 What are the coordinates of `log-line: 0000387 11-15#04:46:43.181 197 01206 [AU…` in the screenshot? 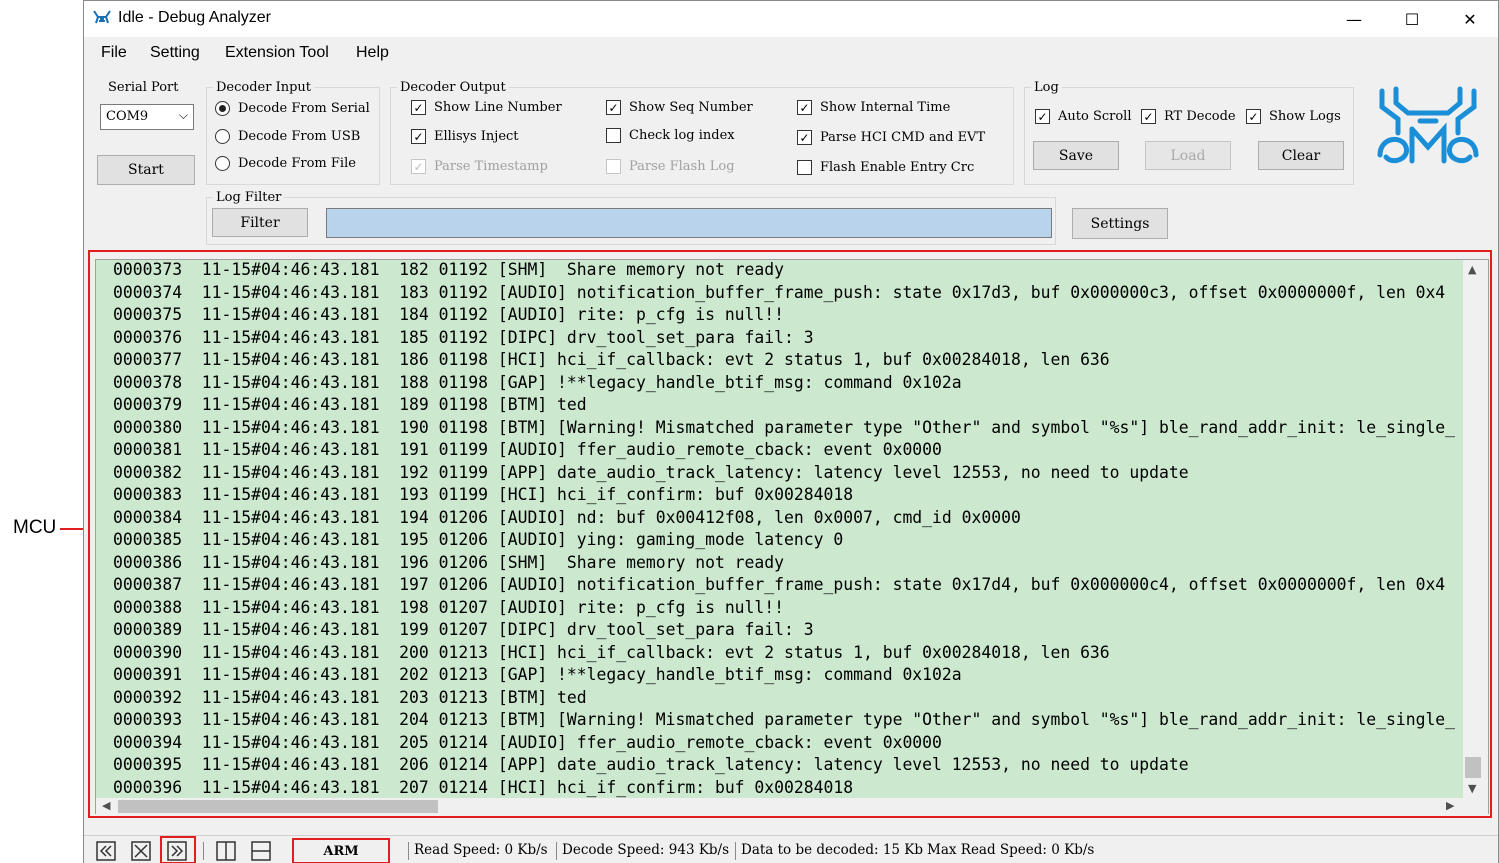 It's located at (779, 584).